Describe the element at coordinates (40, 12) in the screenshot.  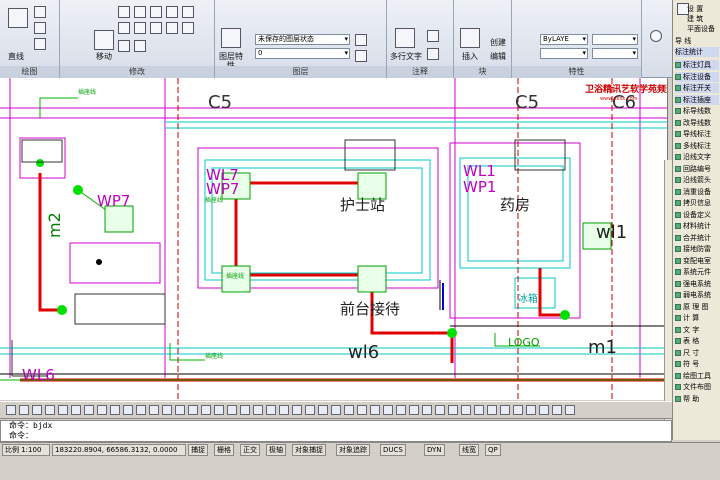
I see `polyline-icon` at that location.